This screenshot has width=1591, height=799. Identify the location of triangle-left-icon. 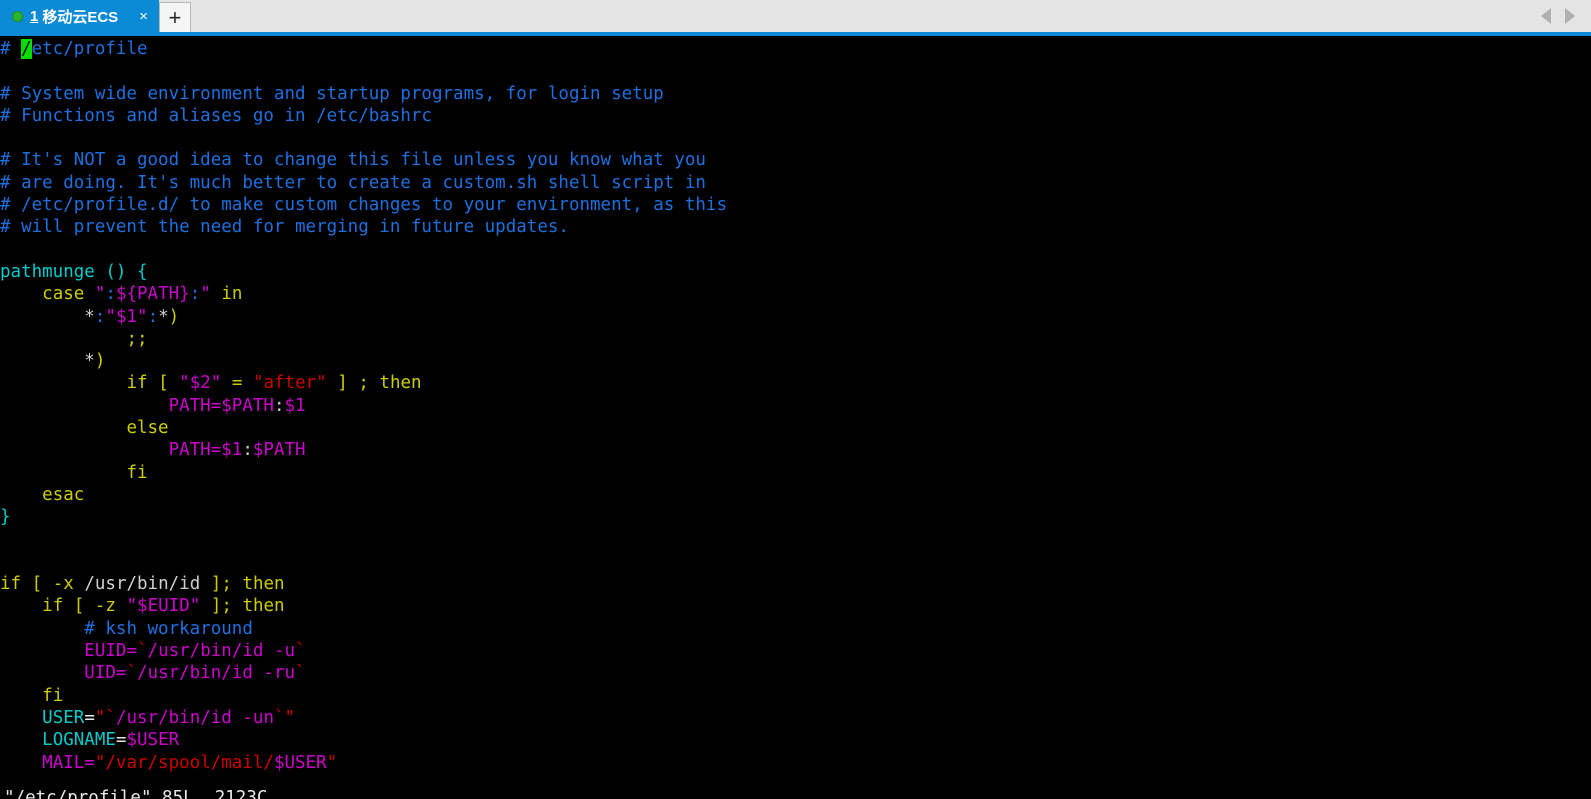
(1546, 16).